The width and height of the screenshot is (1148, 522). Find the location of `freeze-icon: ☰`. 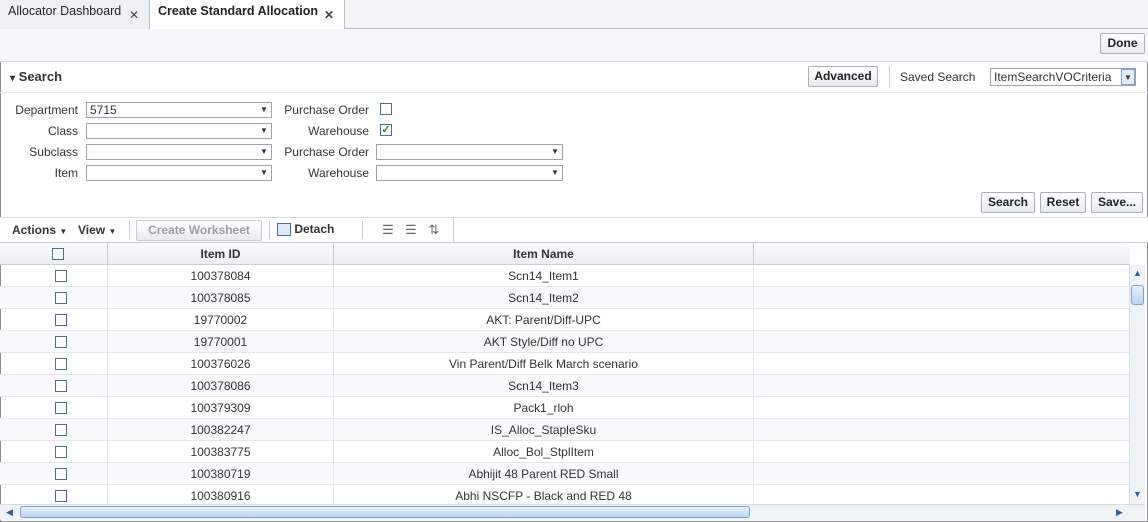

freeze-icon: ☰ is located at coordinates (388, 230).